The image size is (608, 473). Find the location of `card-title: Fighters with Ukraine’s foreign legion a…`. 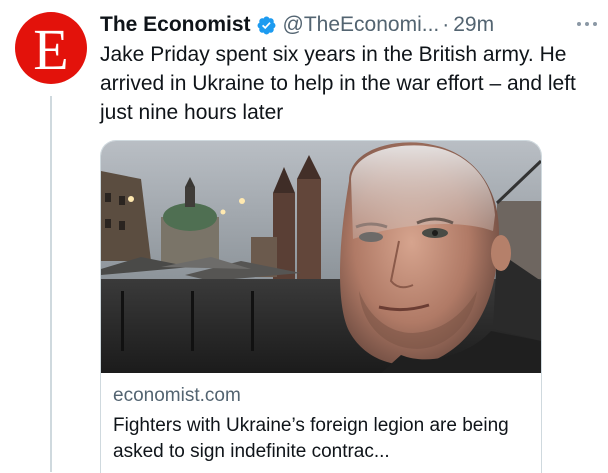

card-title: Fighters with Ukraine’s foreign legion a… is located at coordinates (311, 438).